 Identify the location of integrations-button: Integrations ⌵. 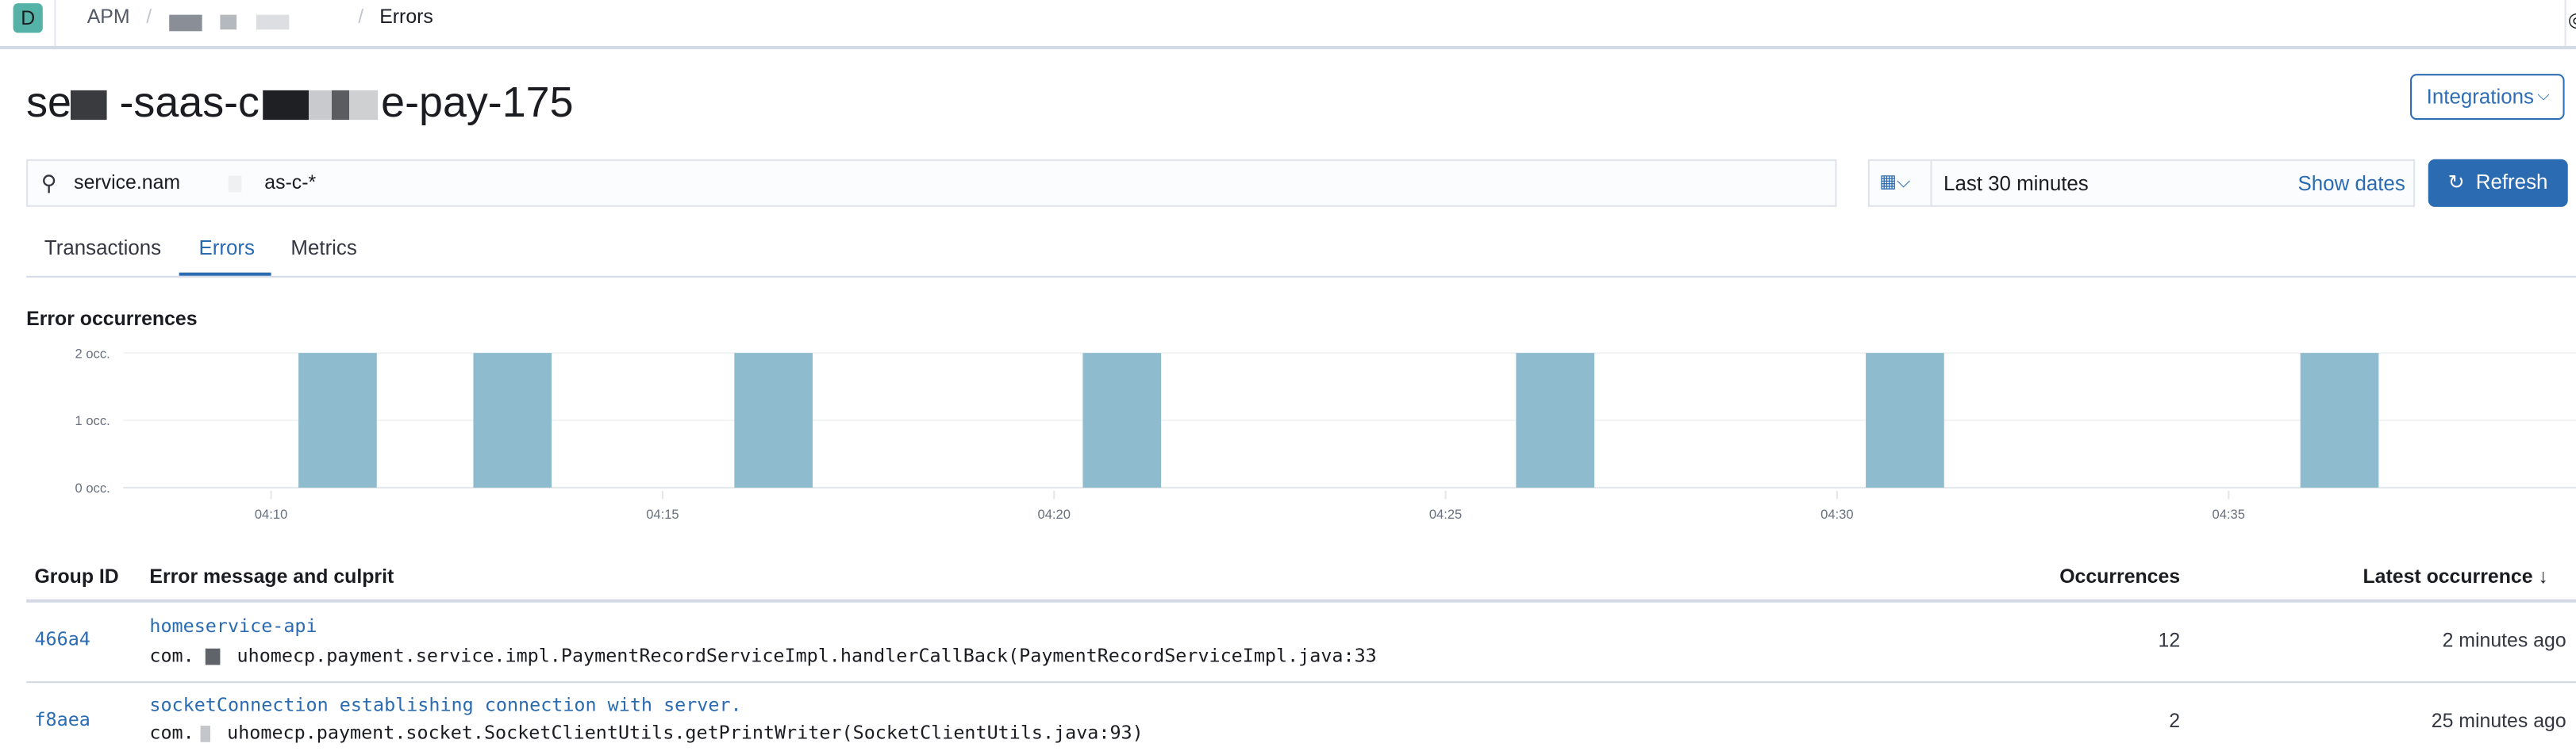
(2487, 97).